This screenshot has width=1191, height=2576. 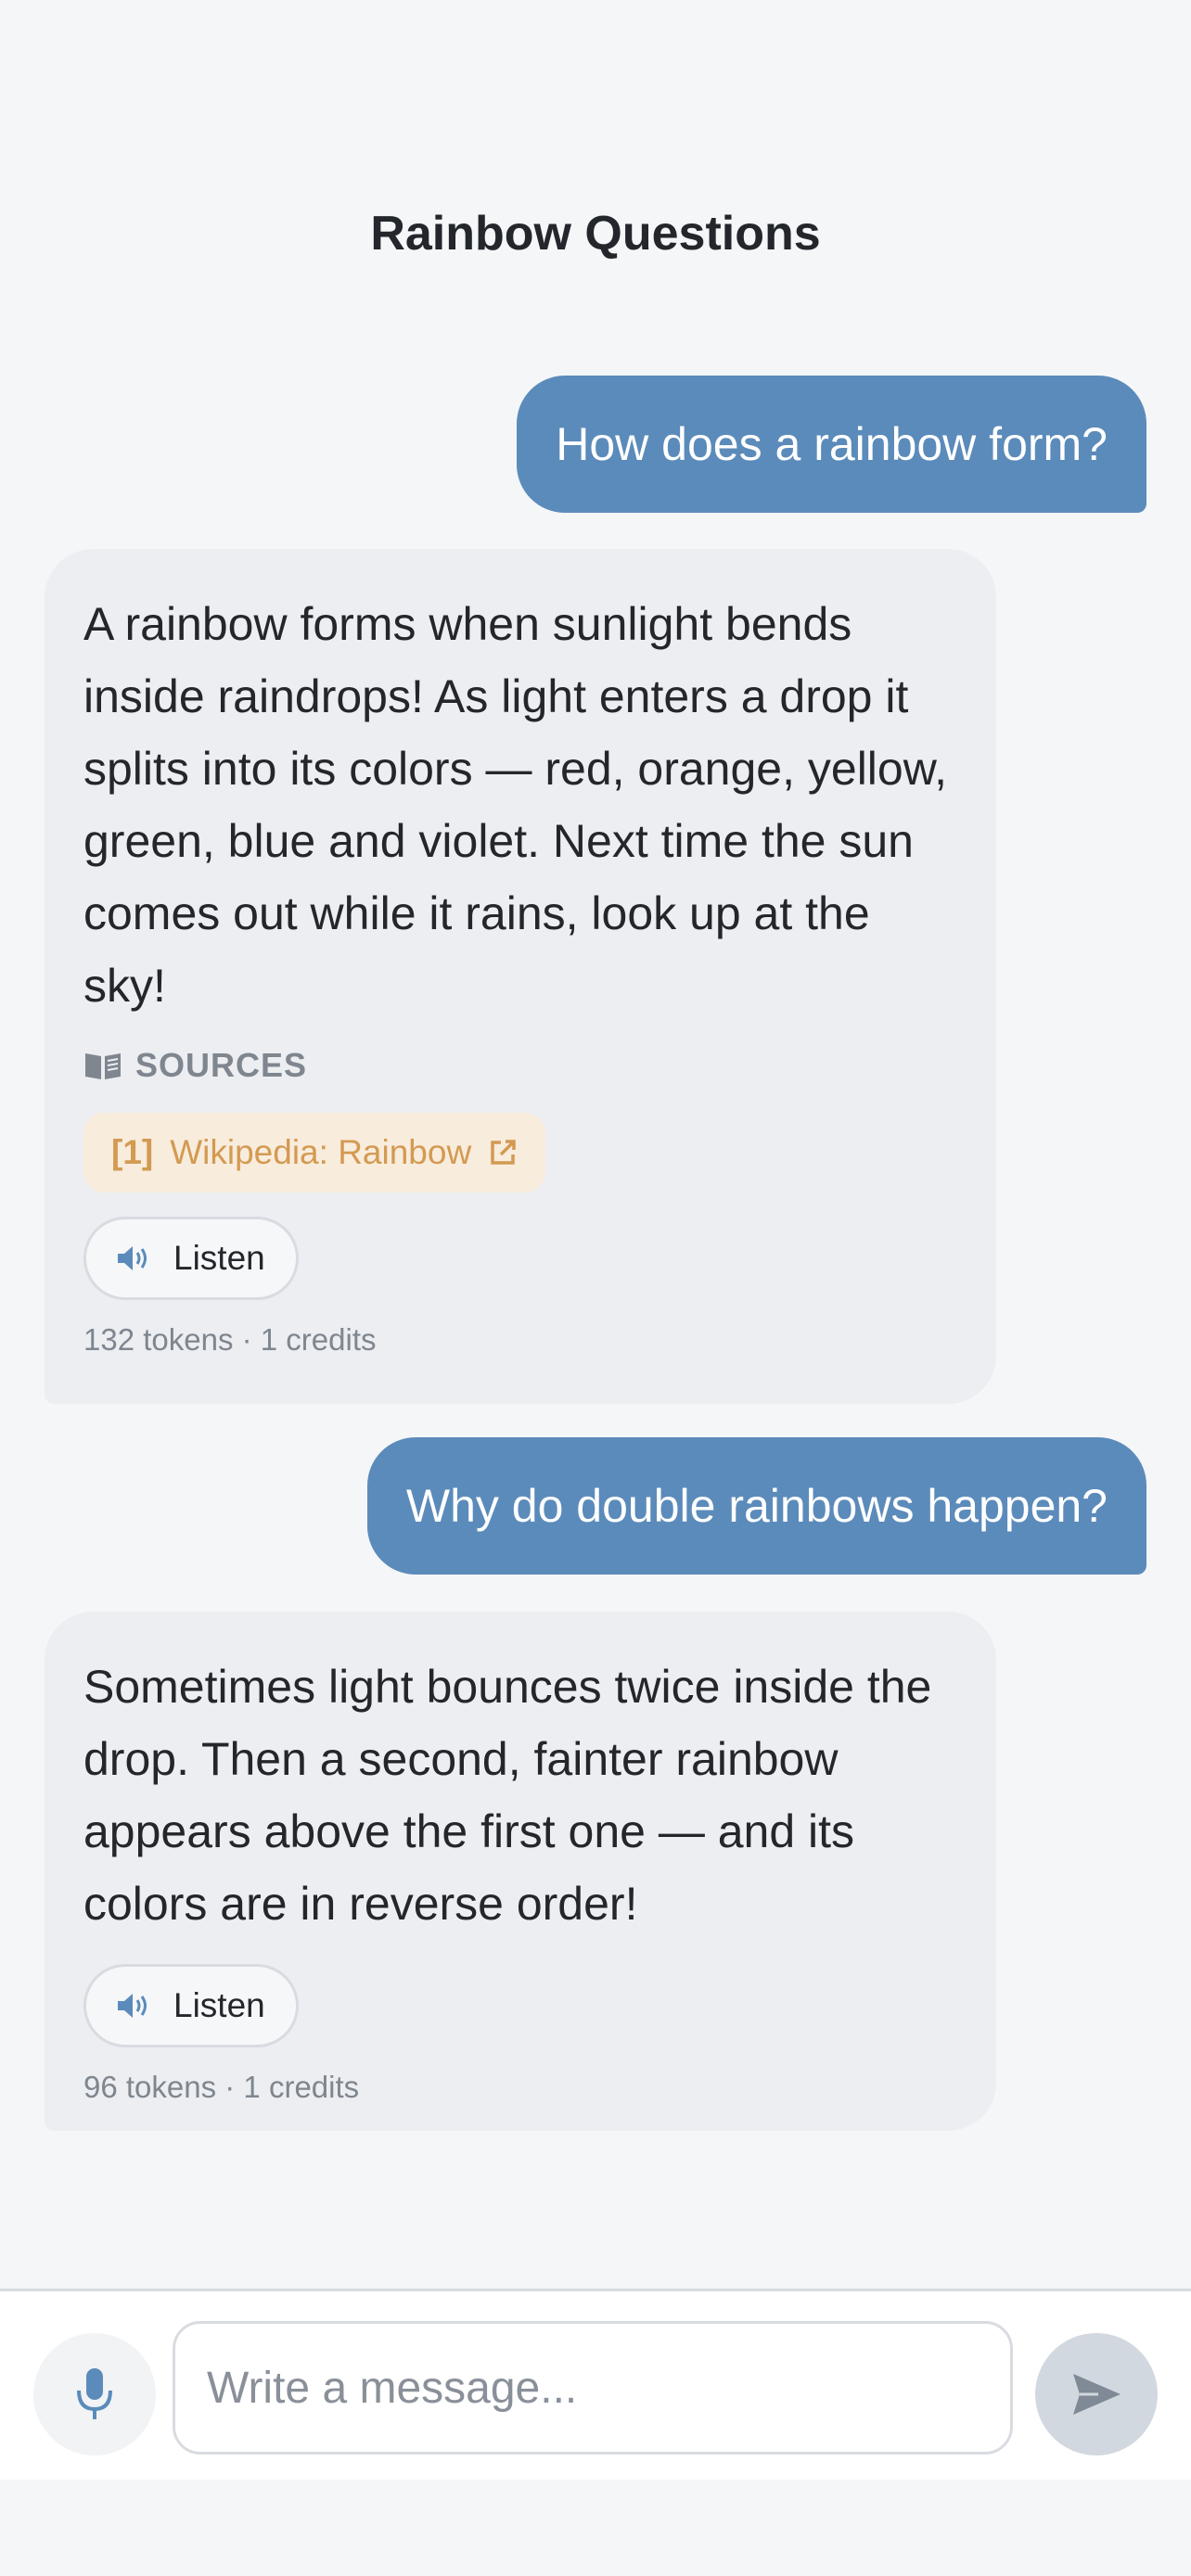 What do you see at coordinates (321, 1152) in the screenshot?
I see `source-label: Wikipedia: Rainbow` at bounding box center [321, 1152].